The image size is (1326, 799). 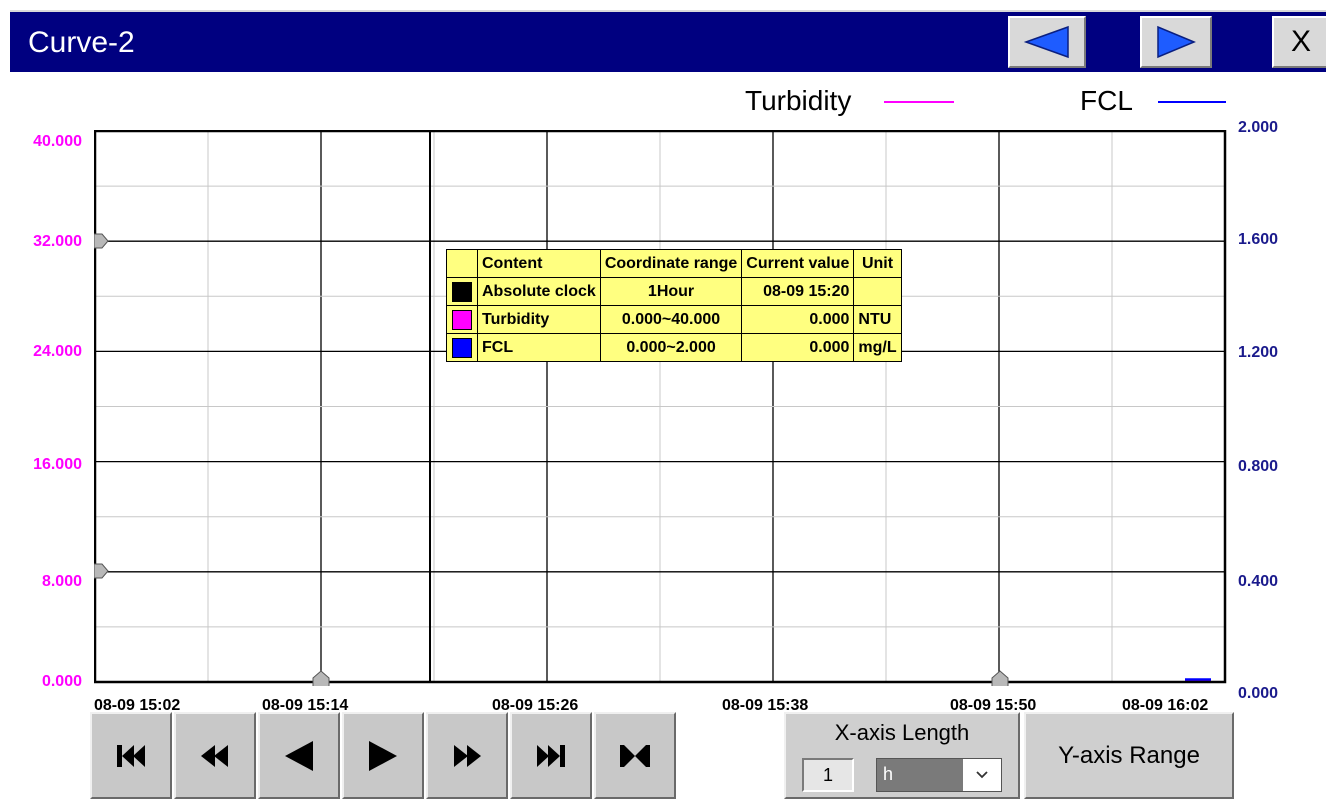 I want to click on y-left-tick: 0.000, so click(x=61, y=681).